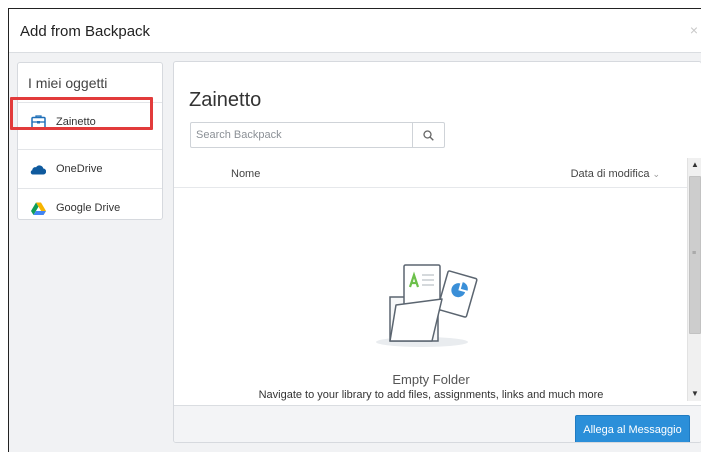 The height and width of the screenshot is (452, 701). What do you see at coordinates (431, 304) in the screenshot?
I see `empty-folder-icon` at bounding box center [431, 304].